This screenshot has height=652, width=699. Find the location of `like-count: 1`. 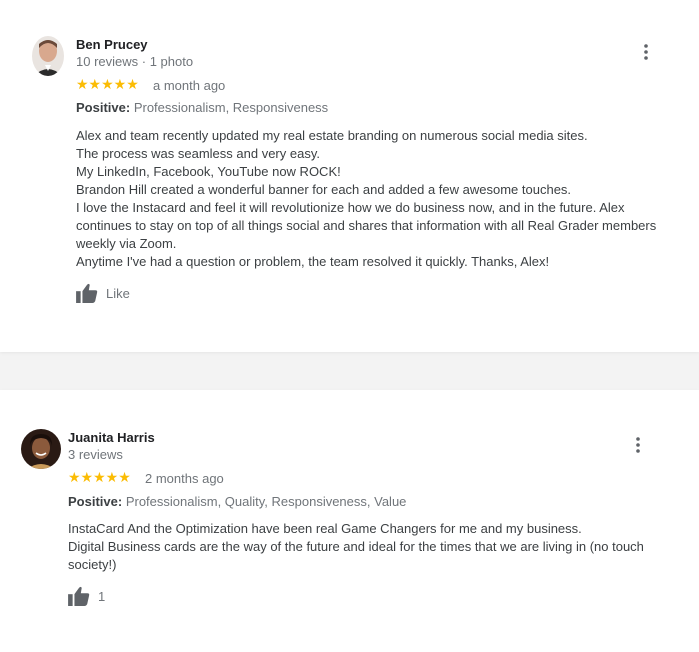

like-count: 1 is located at coordinates (102, 596).